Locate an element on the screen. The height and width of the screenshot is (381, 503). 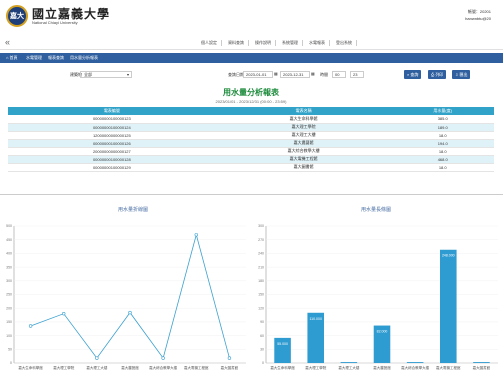
home-label: 首頁 is located at coordinates (13, 57).